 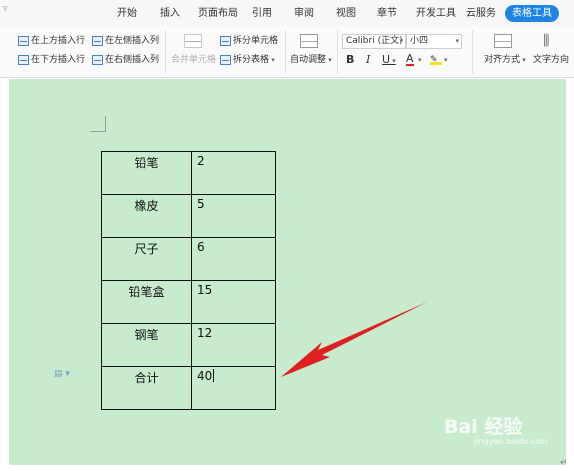 I want to click on red-arrow-icon, so click(x=354, y=339).